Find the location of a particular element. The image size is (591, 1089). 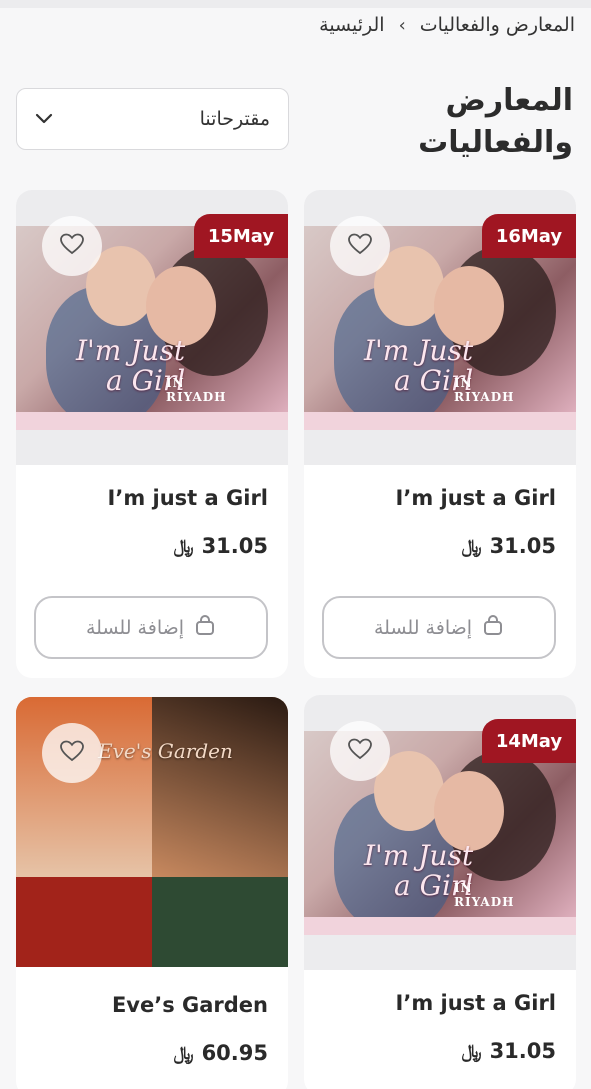

product-price: ﷼ 60.95 is located at coordinates (221, 1053).